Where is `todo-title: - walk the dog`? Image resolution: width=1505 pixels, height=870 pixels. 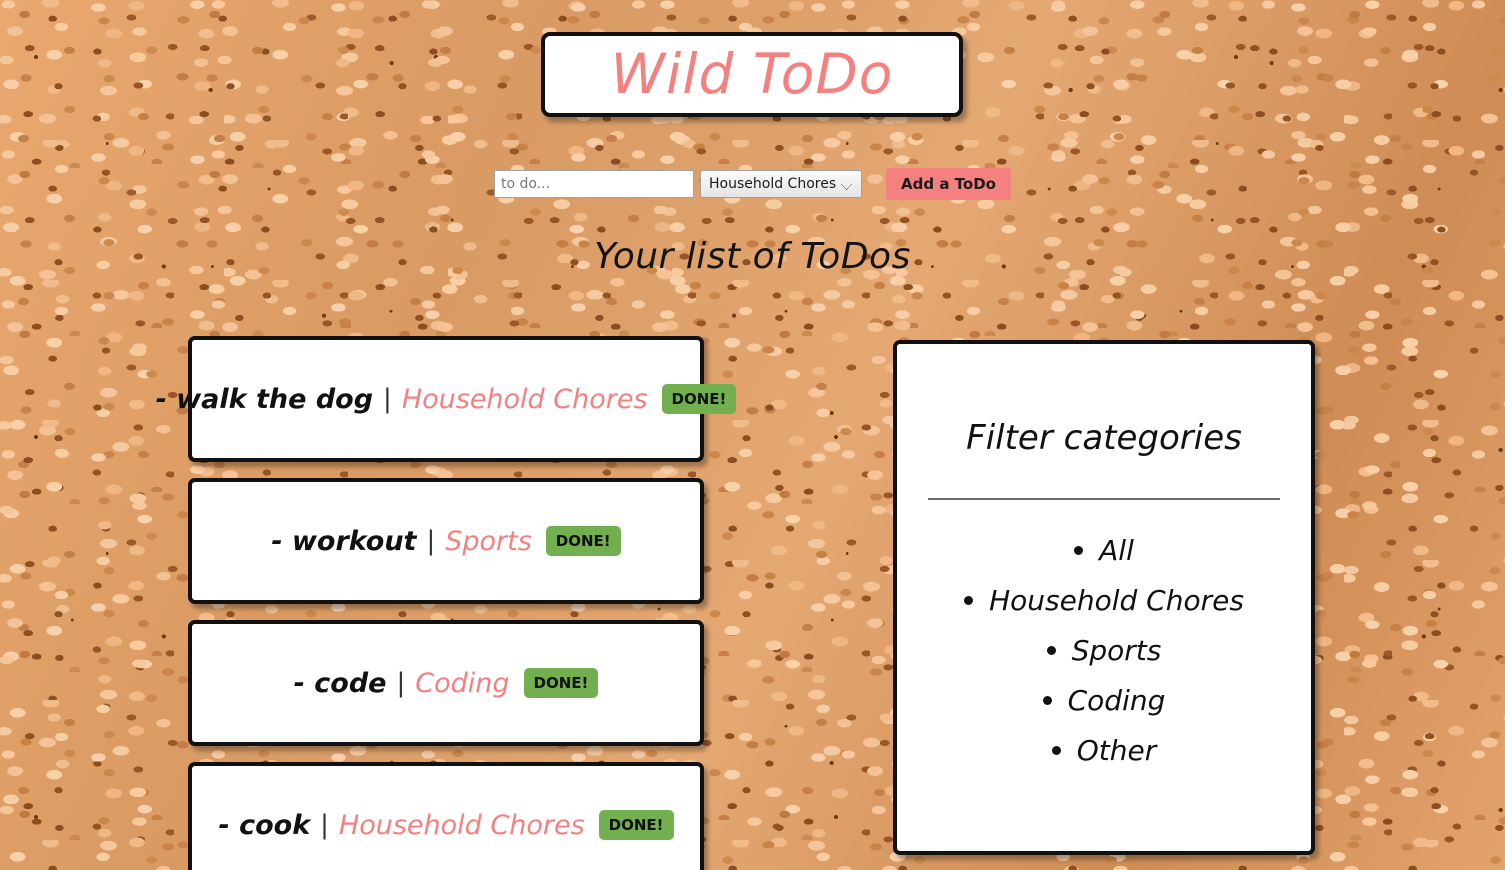 todo-title: - walk the dog is located at coordinates (264, 399).